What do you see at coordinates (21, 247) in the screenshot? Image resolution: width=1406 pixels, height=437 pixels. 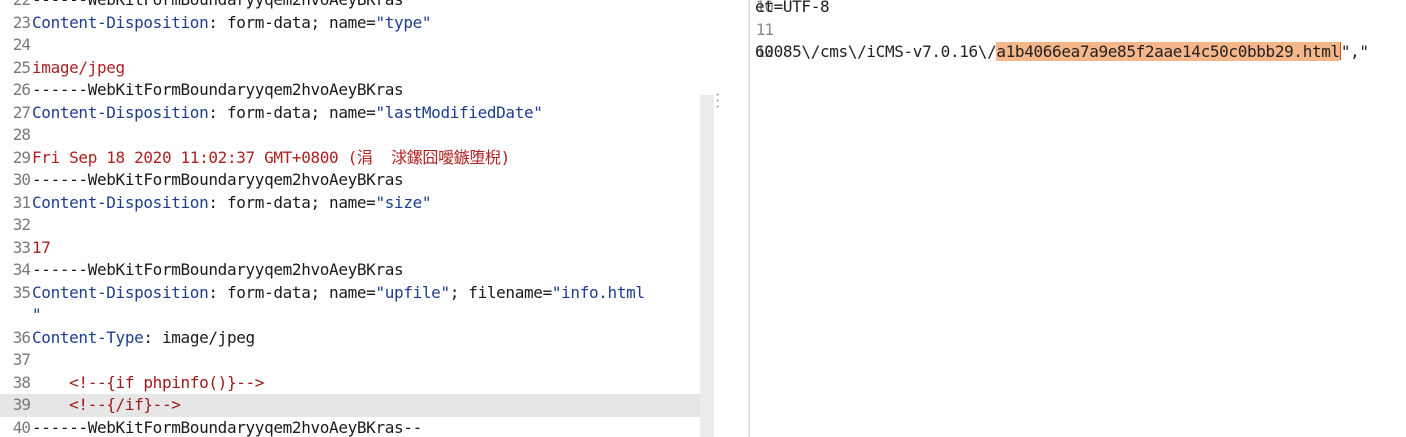 I see `line-number: 33` at bounding box center [21, 247].